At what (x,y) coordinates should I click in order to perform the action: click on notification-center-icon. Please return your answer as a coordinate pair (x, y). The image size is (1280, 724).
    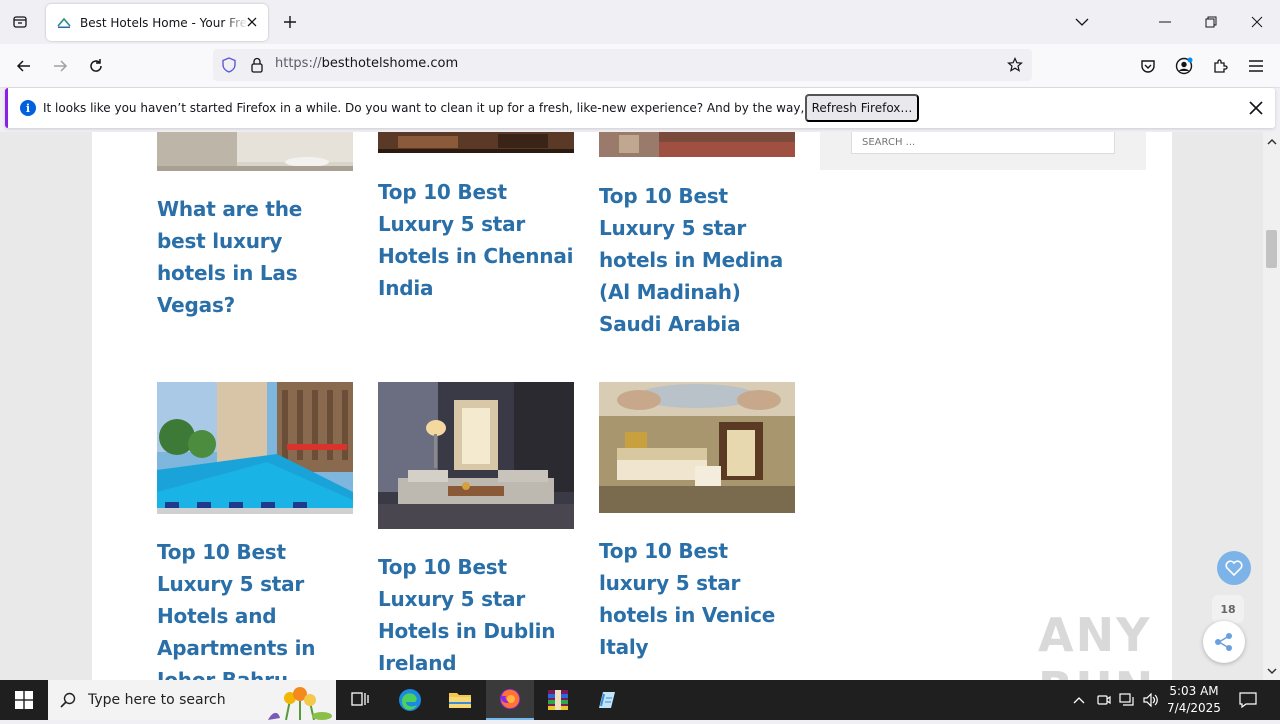
    Looking at the image, I should click on (1248, 700).